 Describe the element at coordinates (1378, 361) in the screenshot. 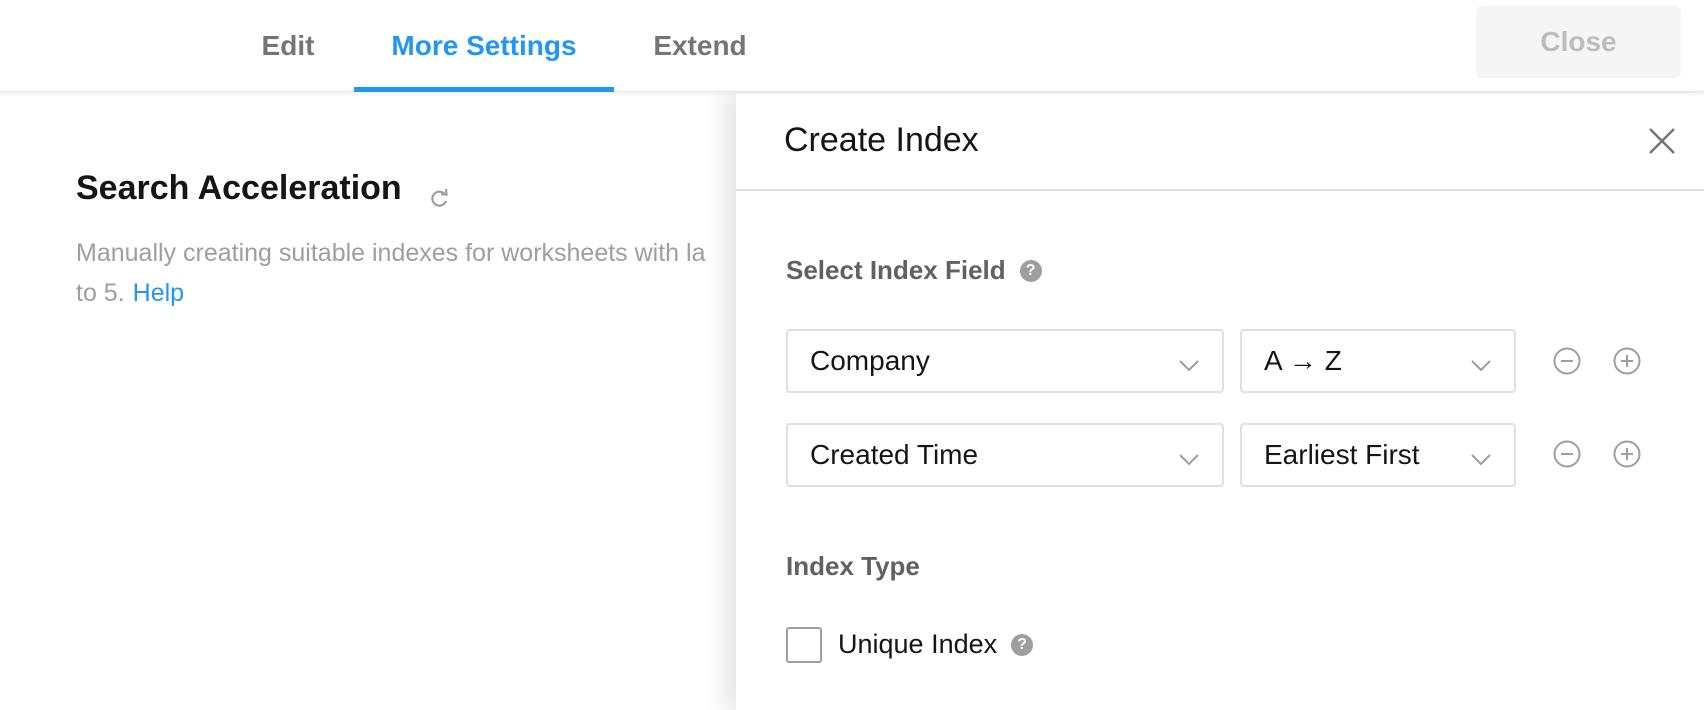

I see `sort-order-select: A → Z` at that location.